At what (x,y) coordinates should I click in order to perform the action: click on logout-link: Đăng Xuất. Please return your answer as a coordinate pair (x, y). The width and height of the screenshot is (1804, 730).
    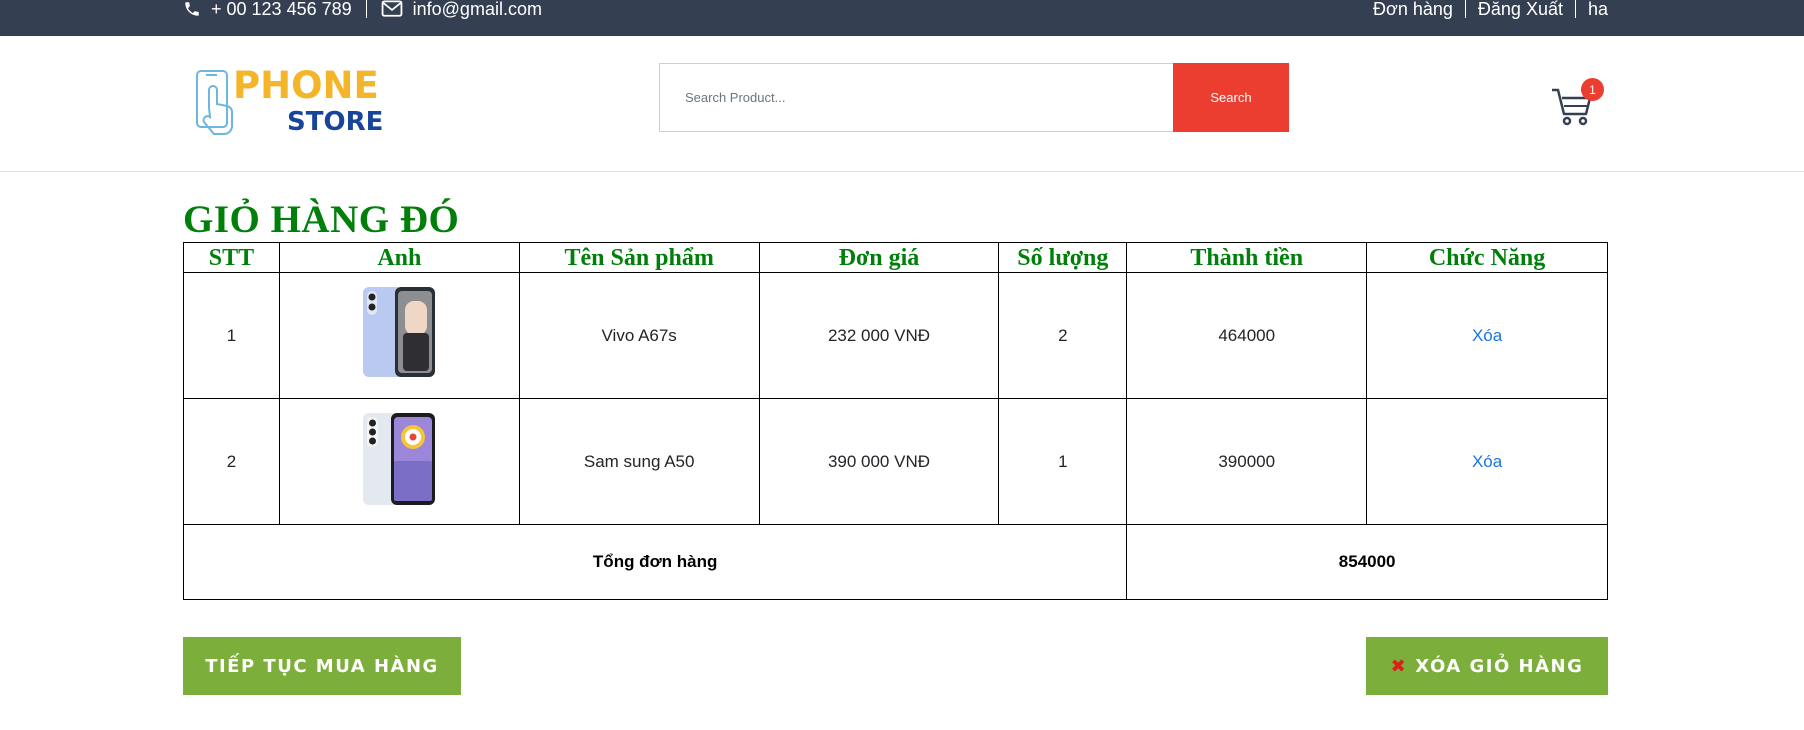
    Looking at the image, I should click on (1520, 10).